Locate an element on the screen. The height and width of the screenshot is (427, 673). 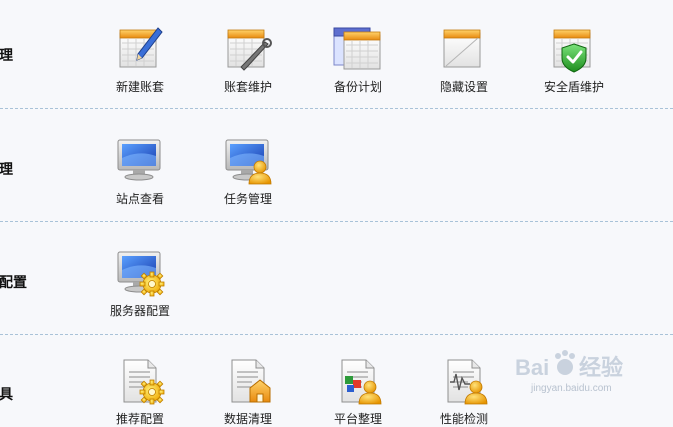
site-view-button: 站点查看 is located at coordinates (140, 171).